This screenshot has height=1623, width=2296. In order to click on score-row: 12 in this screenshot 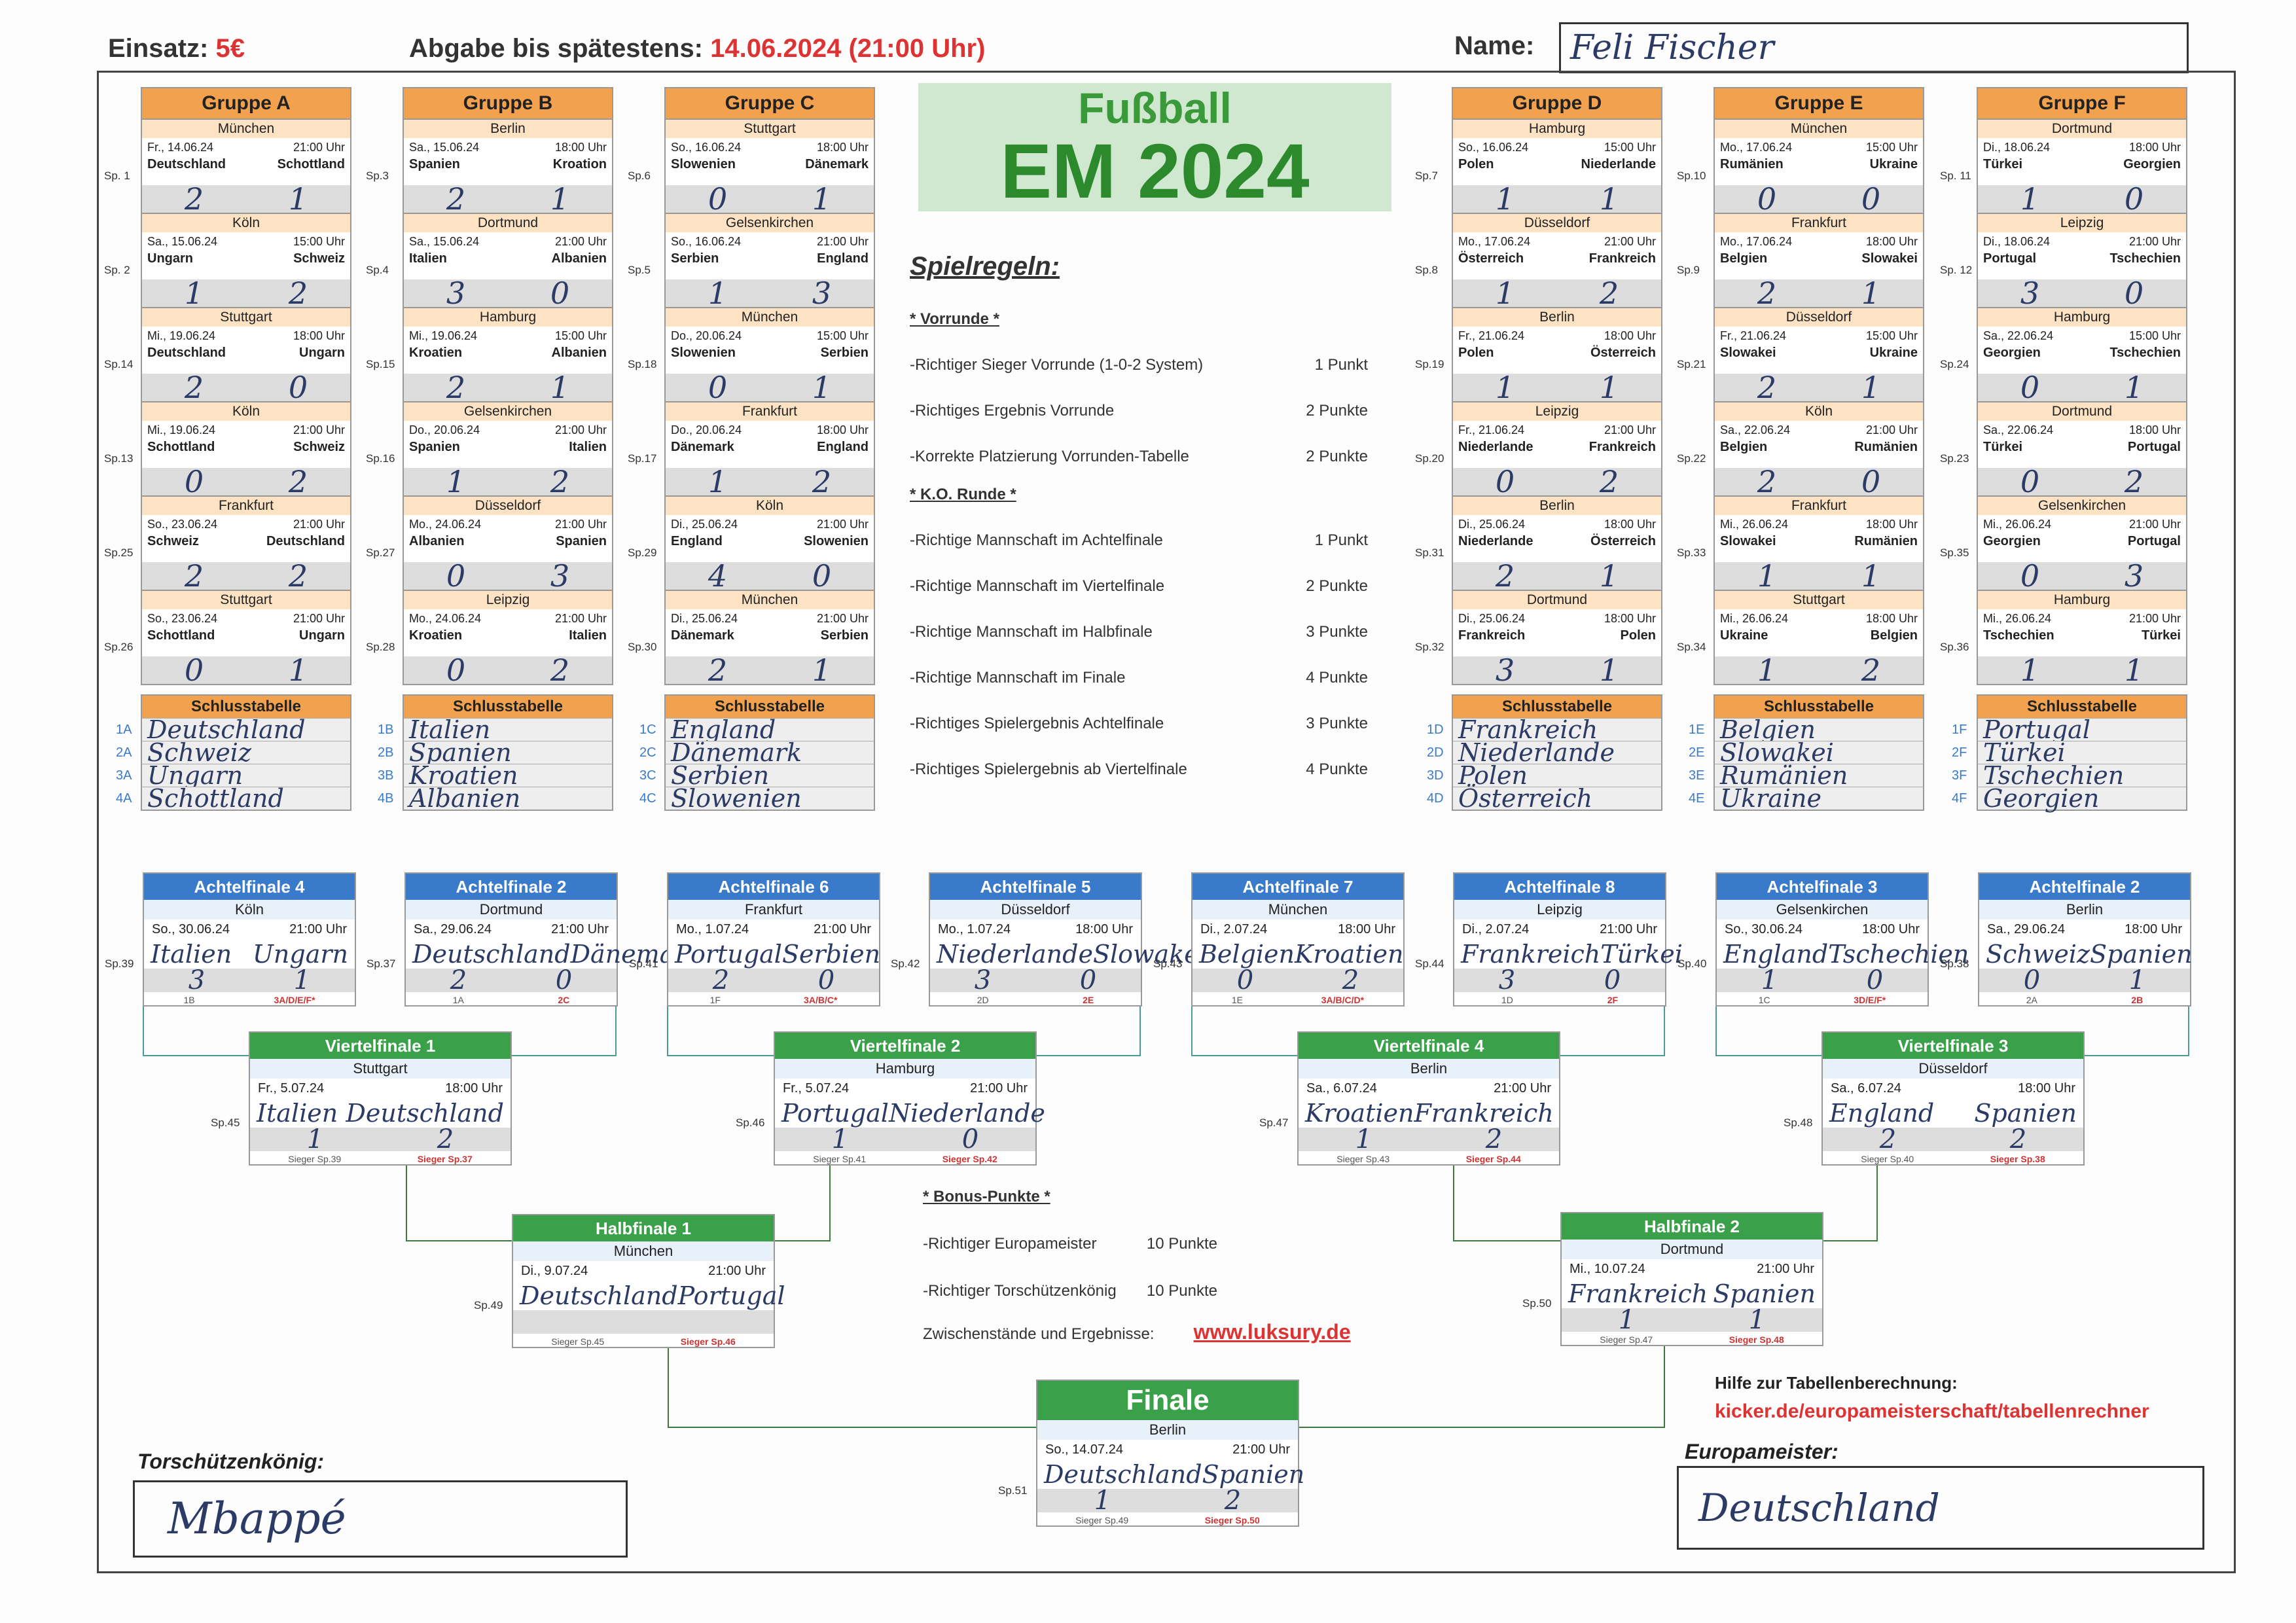, I will do `click(508, 481)`.